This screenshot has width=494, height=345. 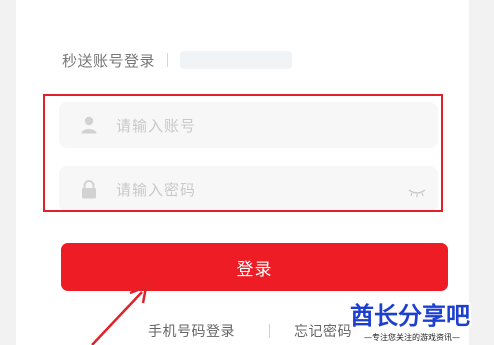 I want to click on annotation-arrow, so click(x=119, y=315).